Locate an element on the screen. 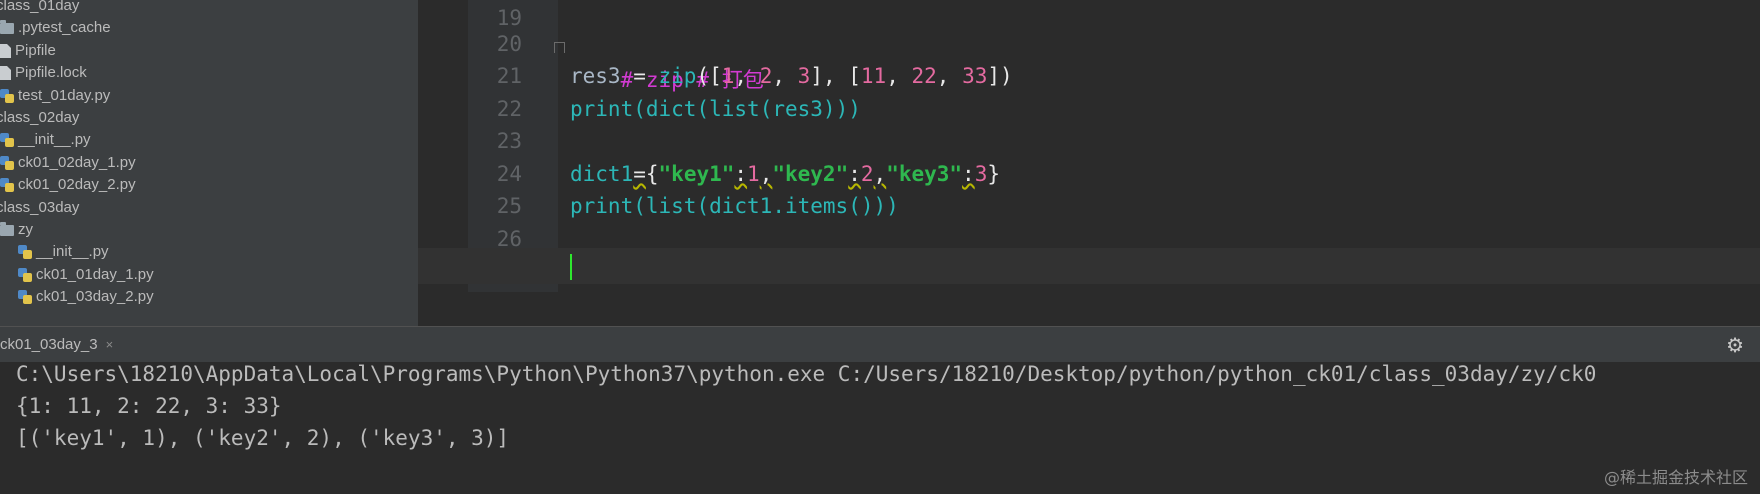  tree-item: Pipfile.lock is located at coordinates (43, 72).